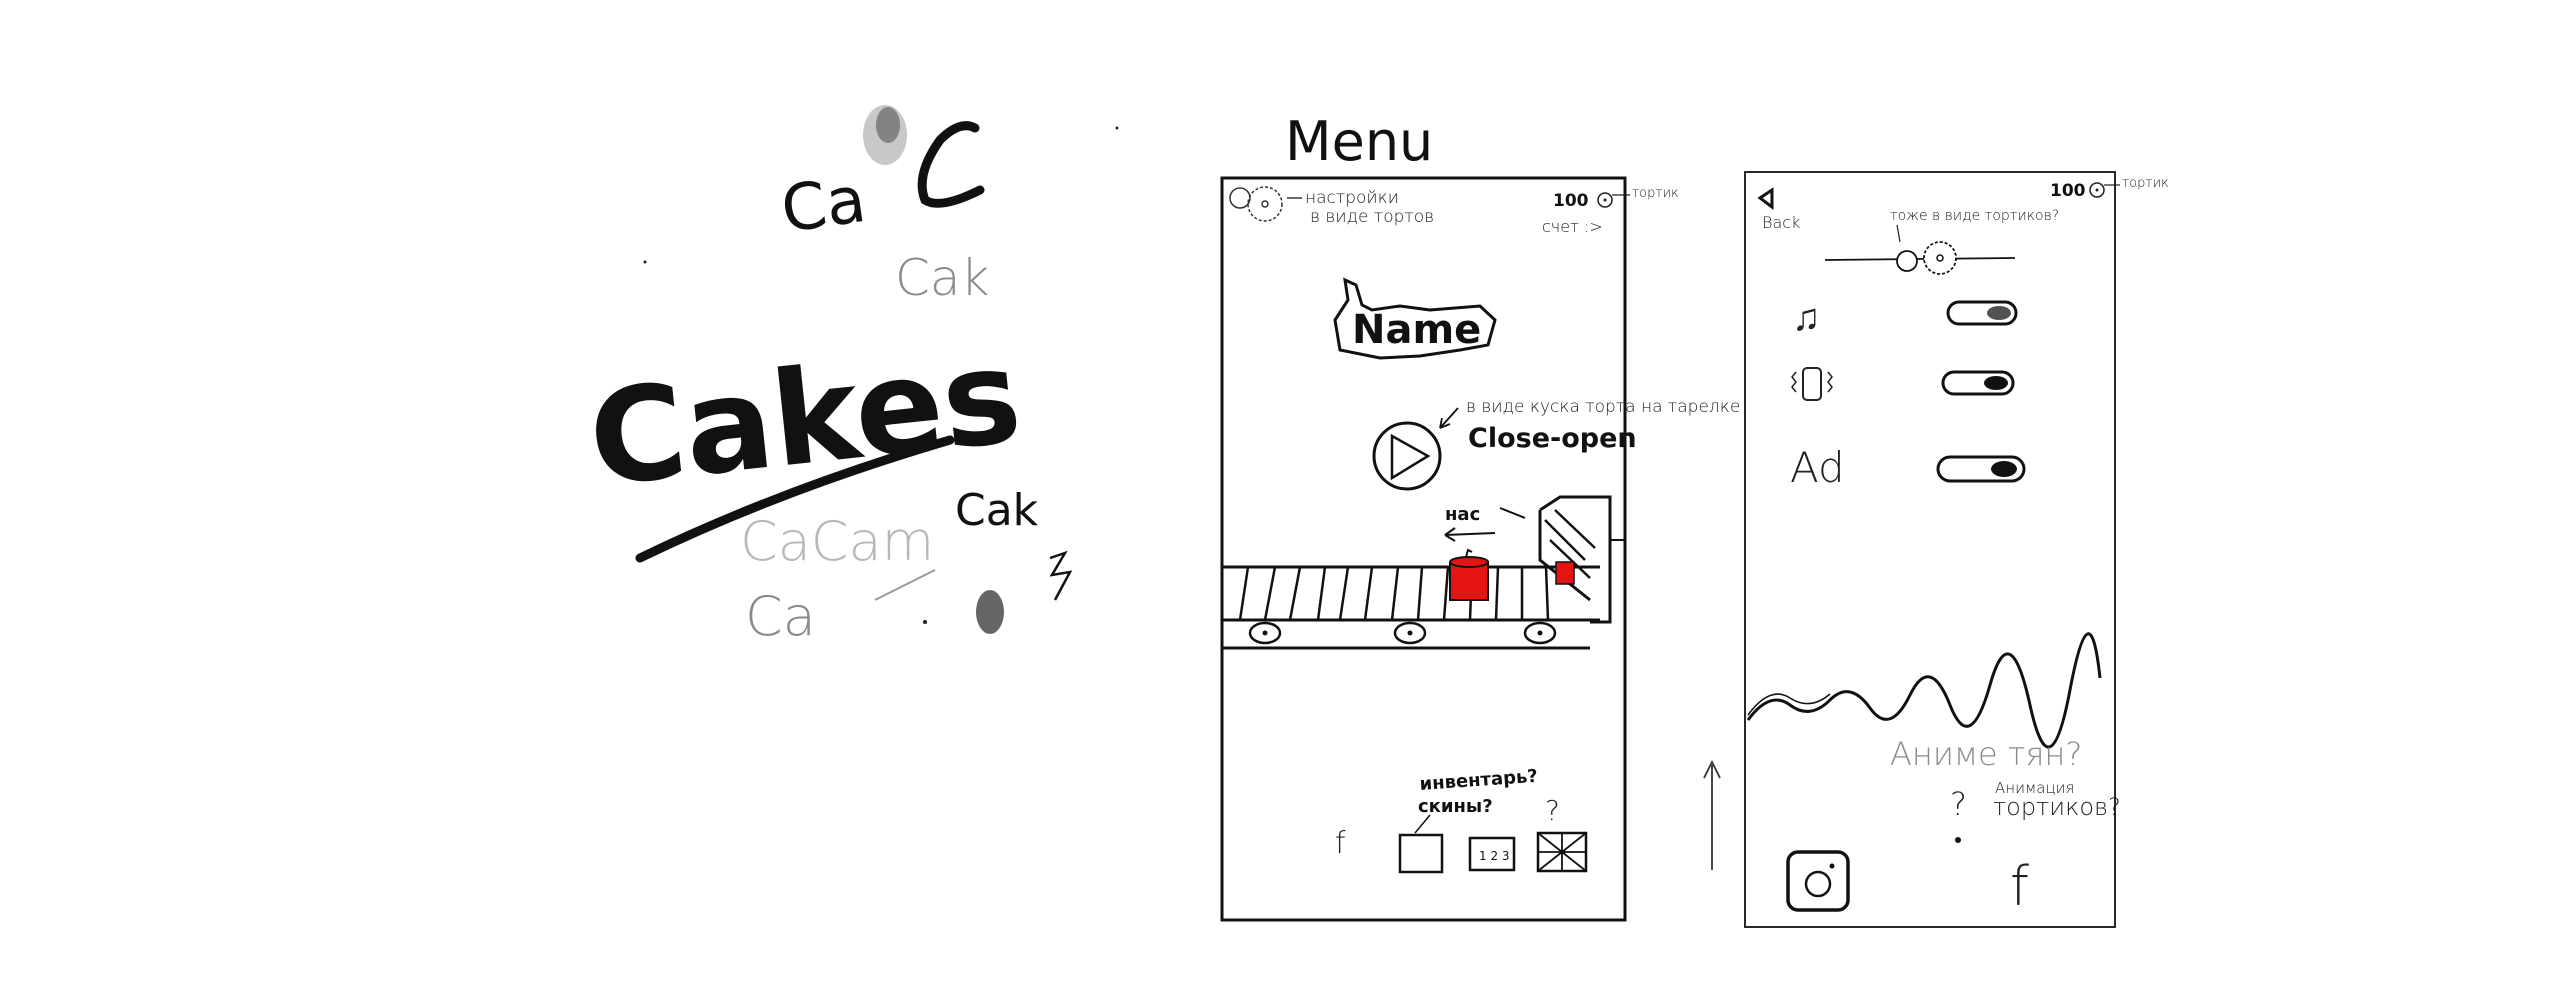 Image resolution: width=2560 pixels, height=997 pixels. What do you see at coordinates (1462, 514) in the screenshot?
I see `conveyor-note: нас` at bounding box center [1462, 514].